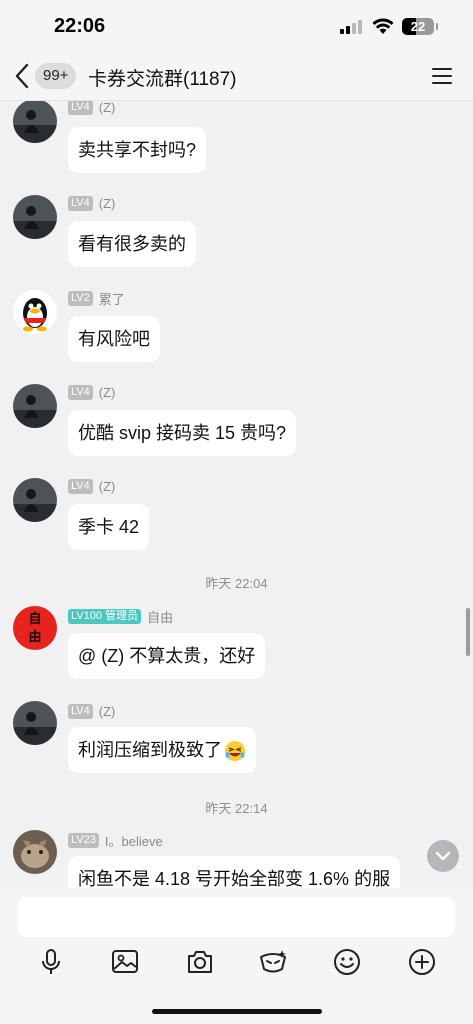 This screenshot has height=1024, width=473. What do you see at coordinates (236, 808) in the screenshot?
I see `time-separator: 昨天 22:14` at bounding box center [236, 808].